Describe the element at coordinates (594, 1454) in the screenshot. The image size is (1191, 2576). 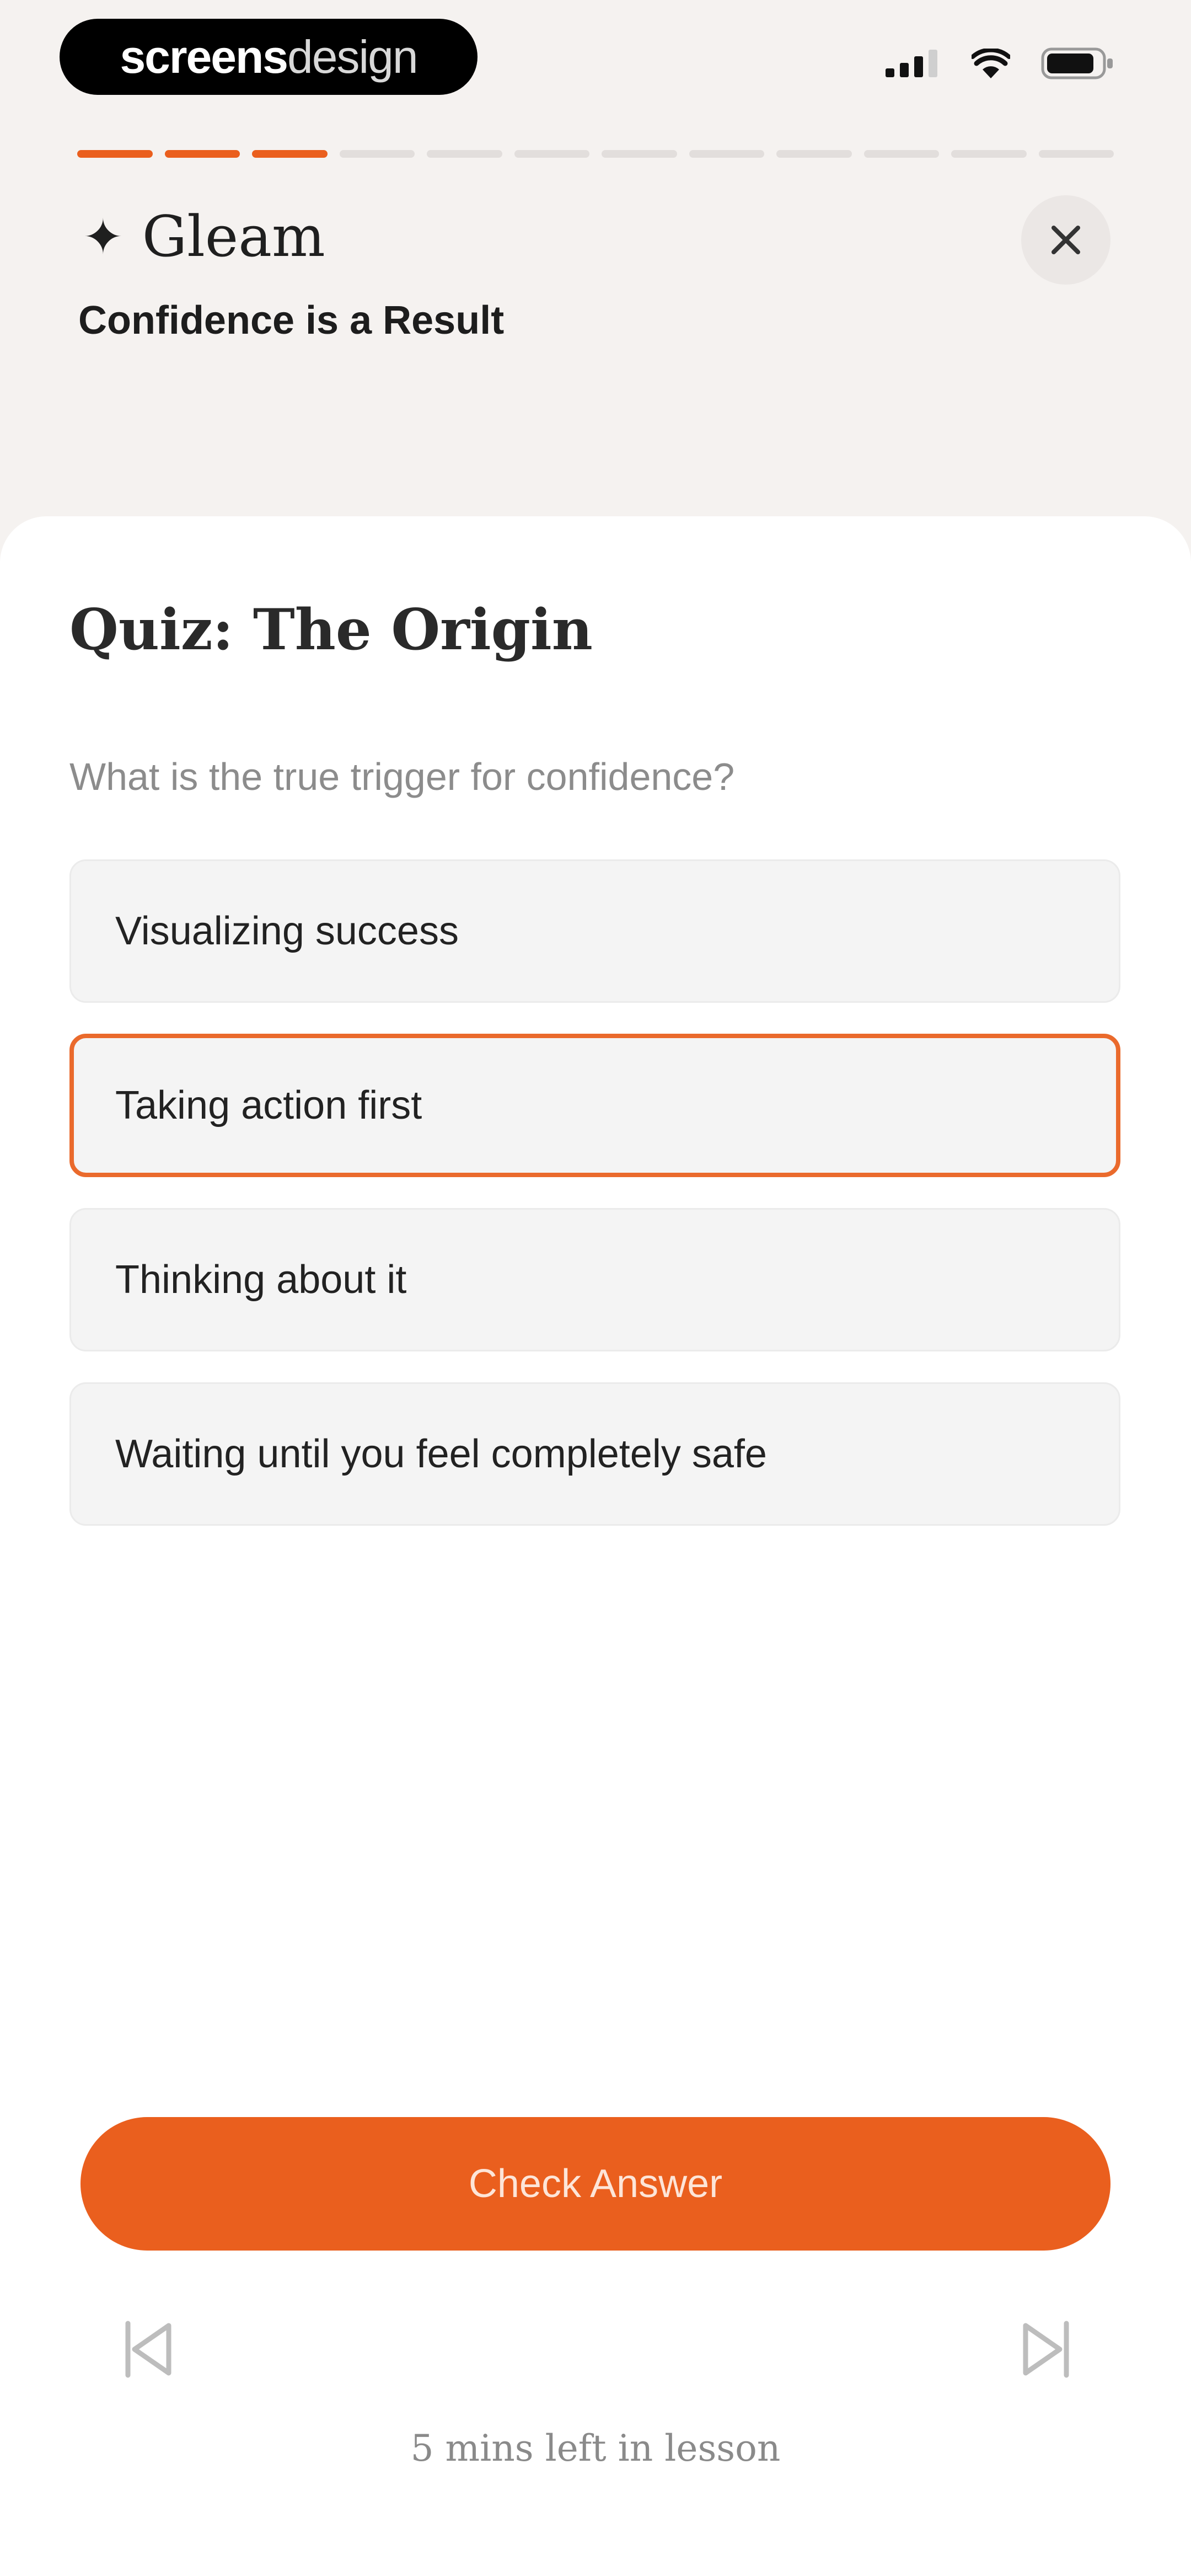
I see `answer-option: Waiting until you feel completely safe` at that location.